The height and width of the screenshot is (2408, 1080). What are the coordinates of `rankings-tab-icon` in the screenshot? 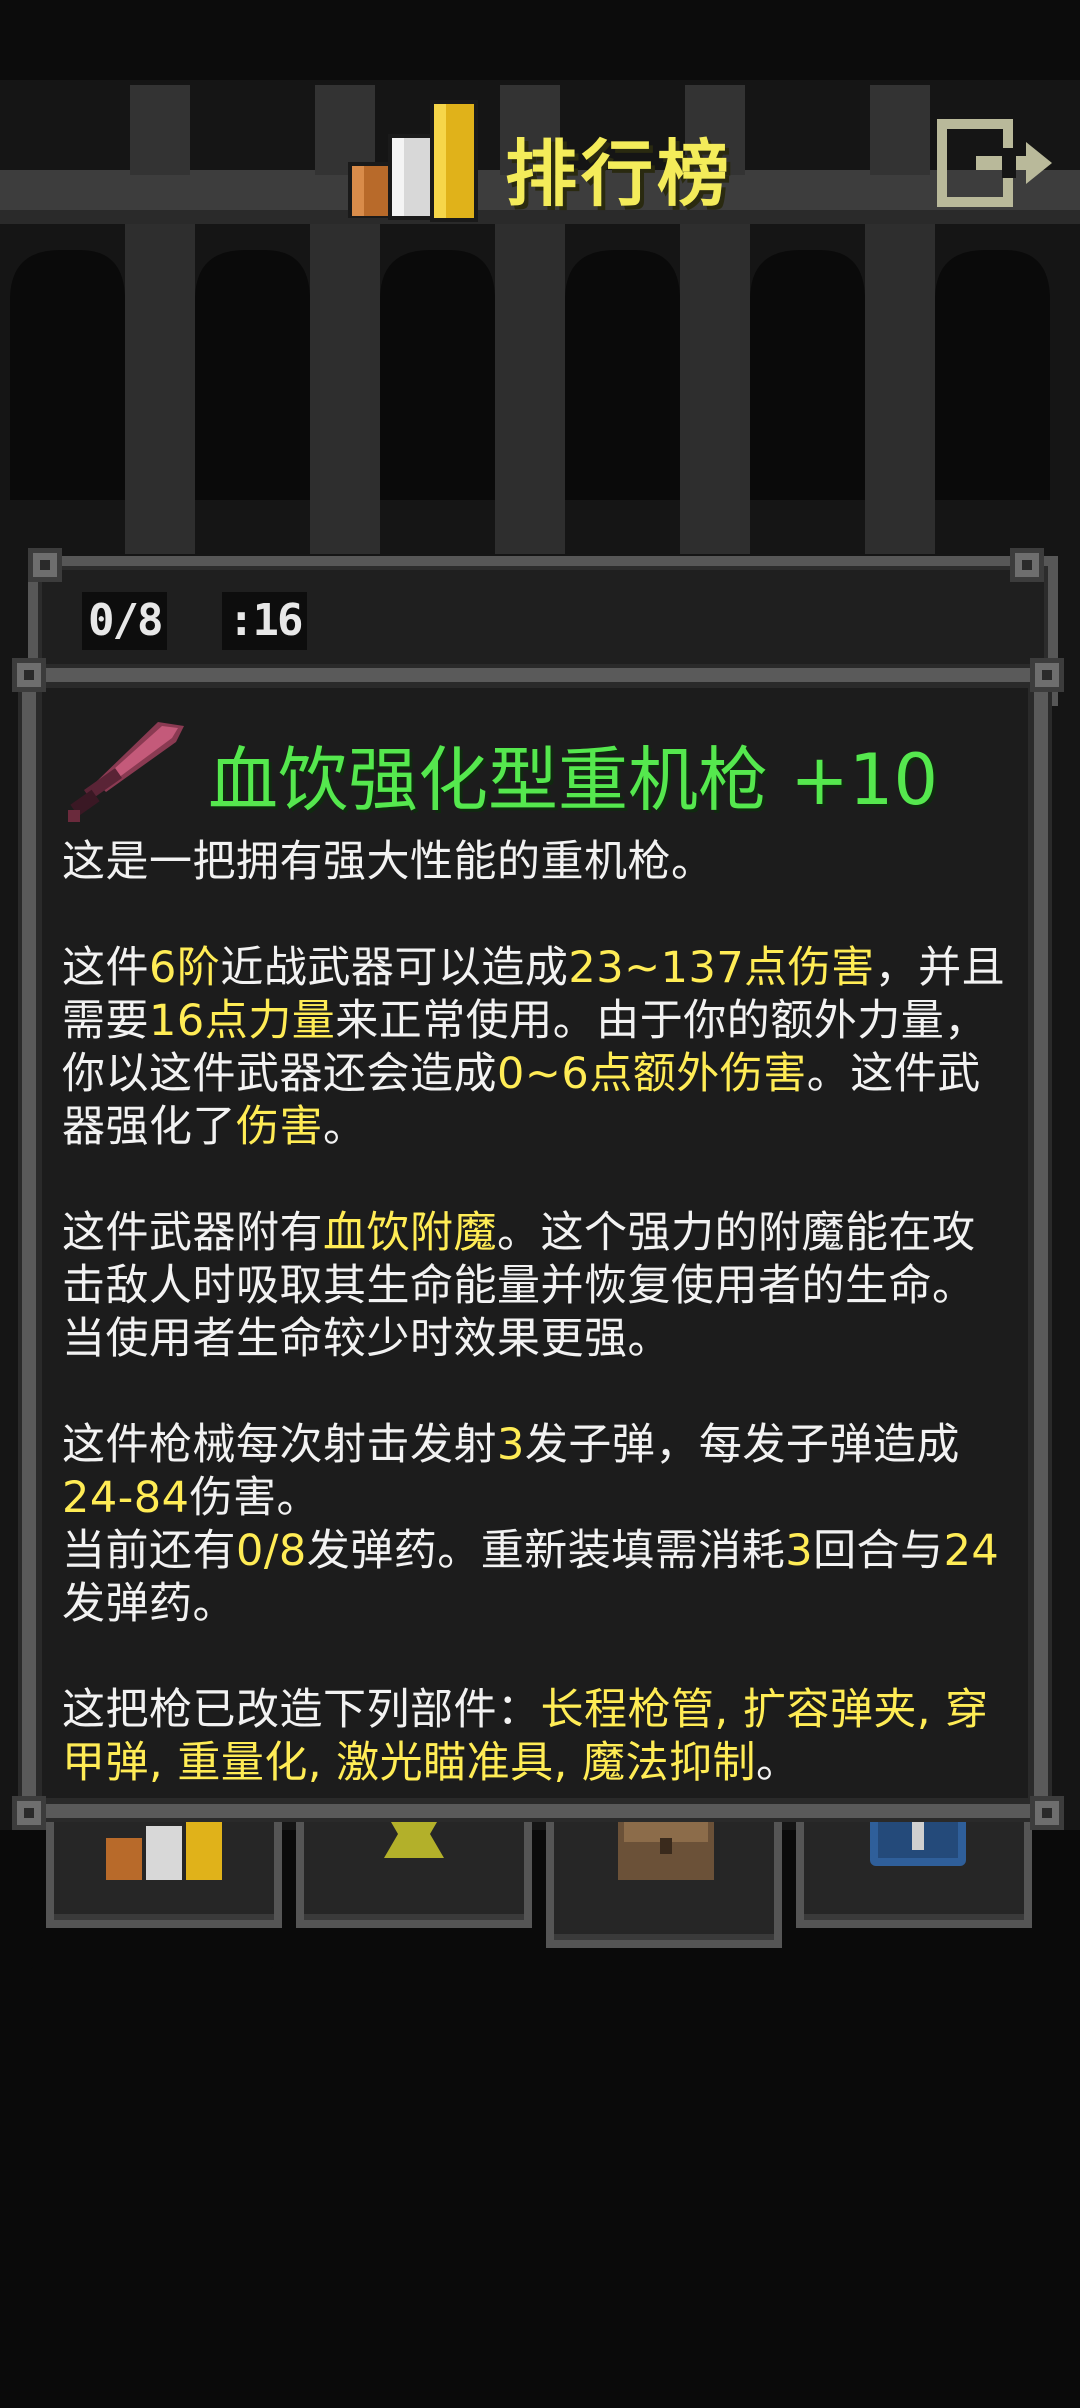 It's located at (164, 1850).